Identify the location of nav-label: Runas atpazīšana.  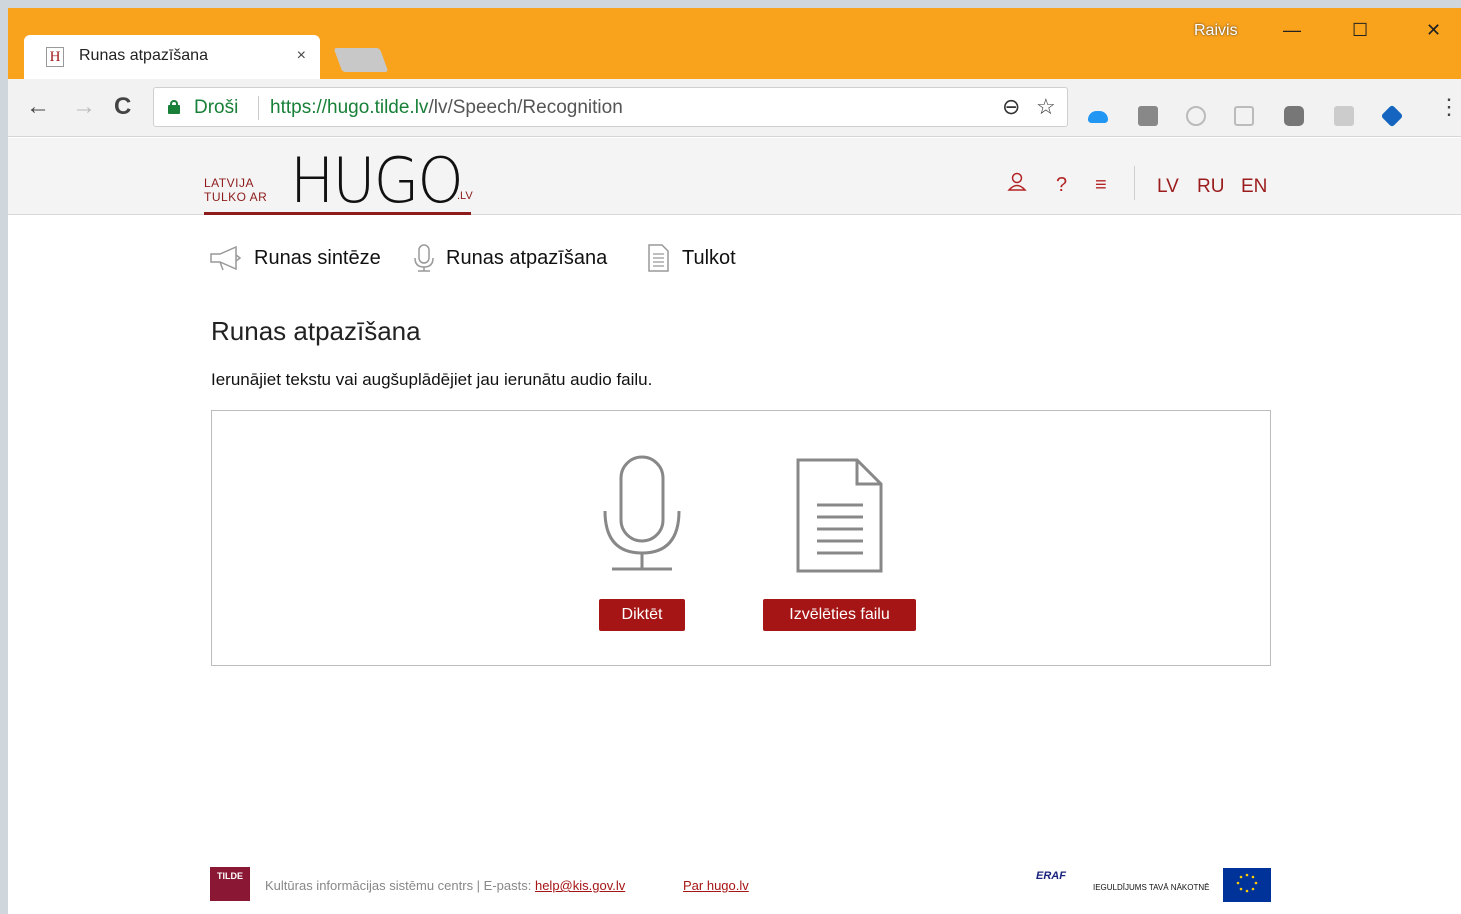
(527, 257).